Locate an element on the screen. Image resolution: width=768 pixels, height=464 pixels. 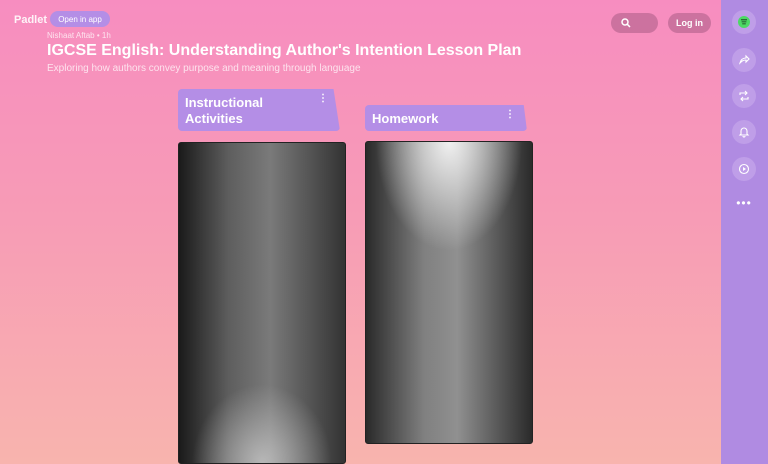
share-button is located at coordinates (744, 60).